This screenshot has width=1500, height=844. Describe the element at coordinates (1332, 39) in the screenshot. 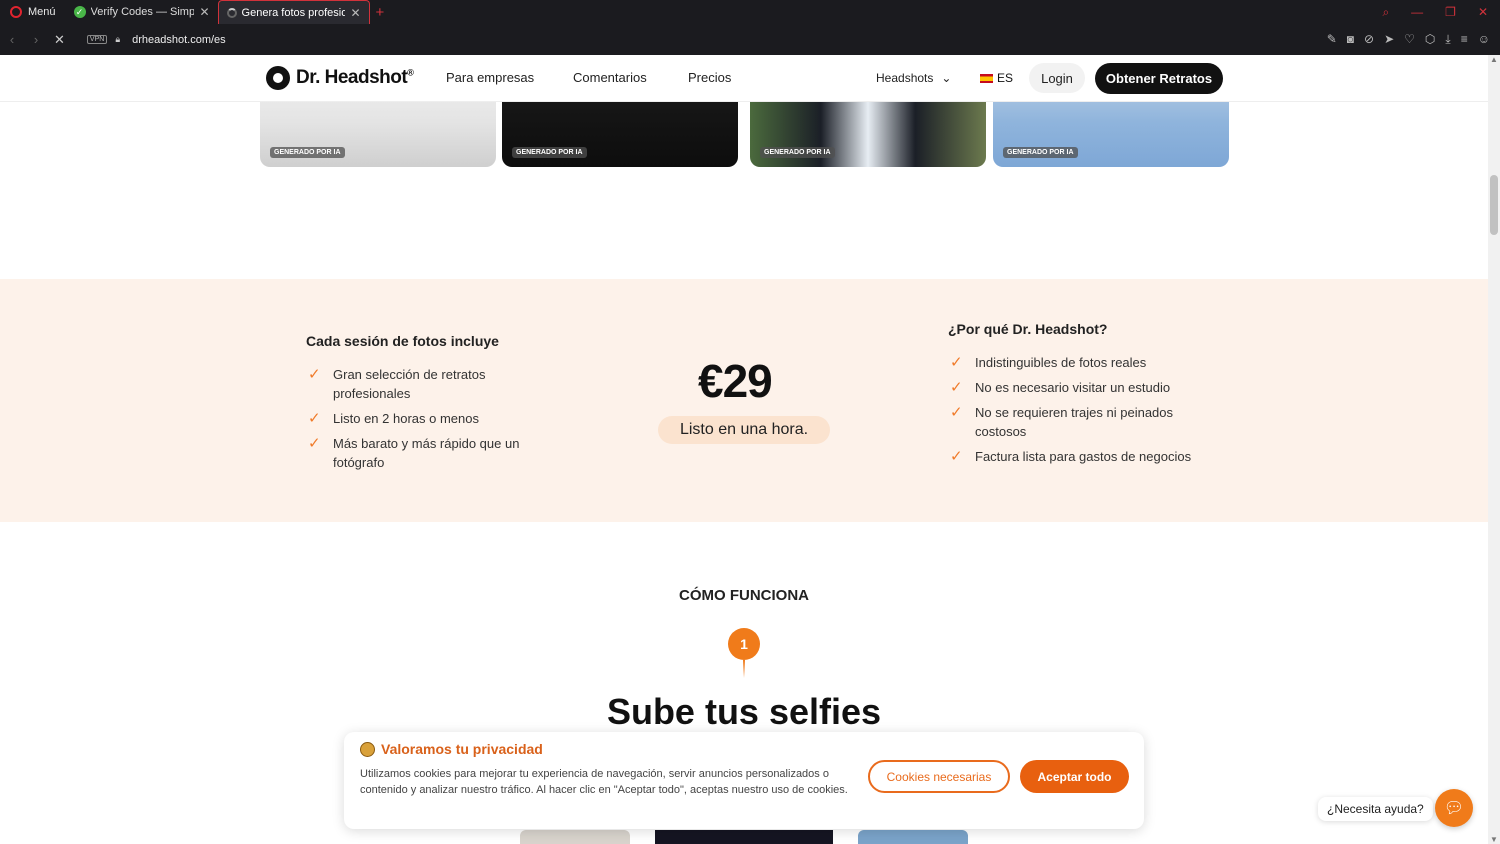

I see `edit-icon: ✎` at that location.